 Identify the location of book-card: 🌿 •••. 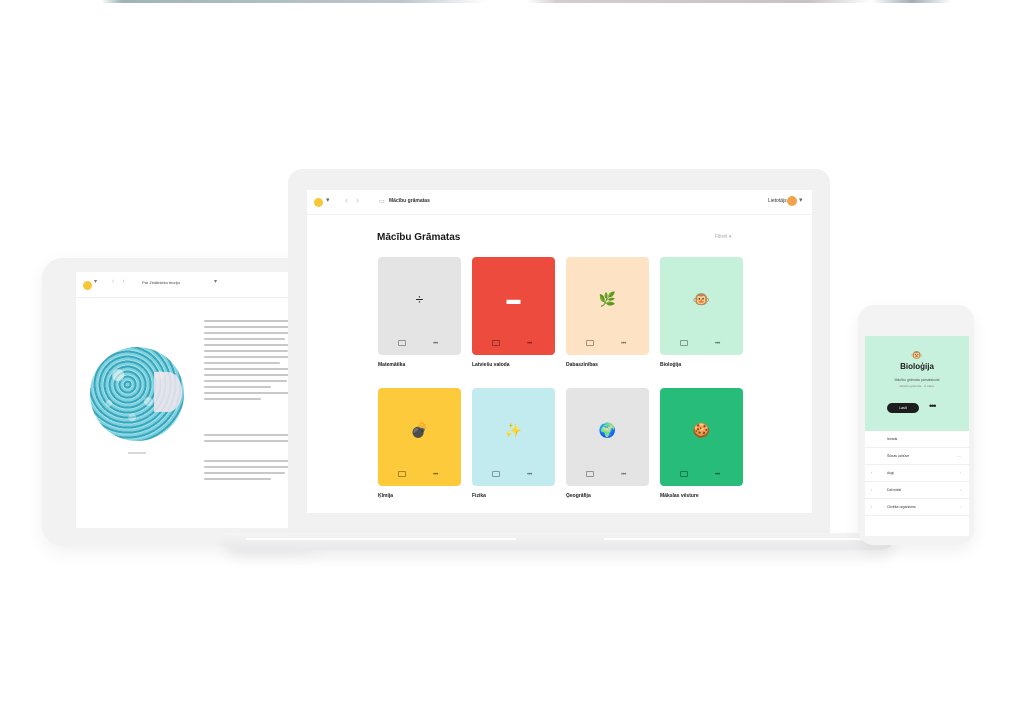
(607, 306).